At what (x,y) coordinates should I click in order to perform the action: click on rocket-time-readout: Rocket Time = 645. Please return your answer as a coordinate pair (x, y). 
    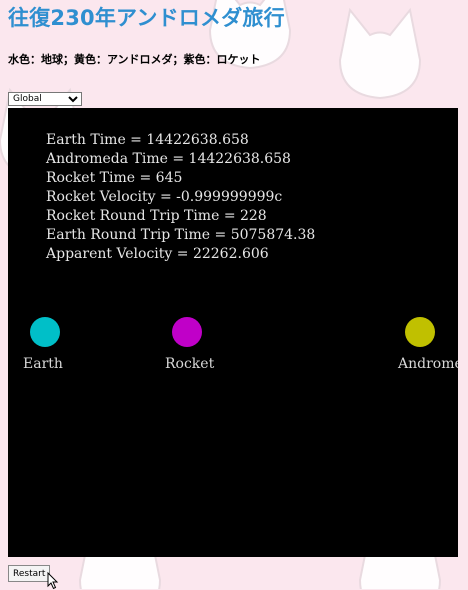
    Looking at the image, I should click on (114, 178).